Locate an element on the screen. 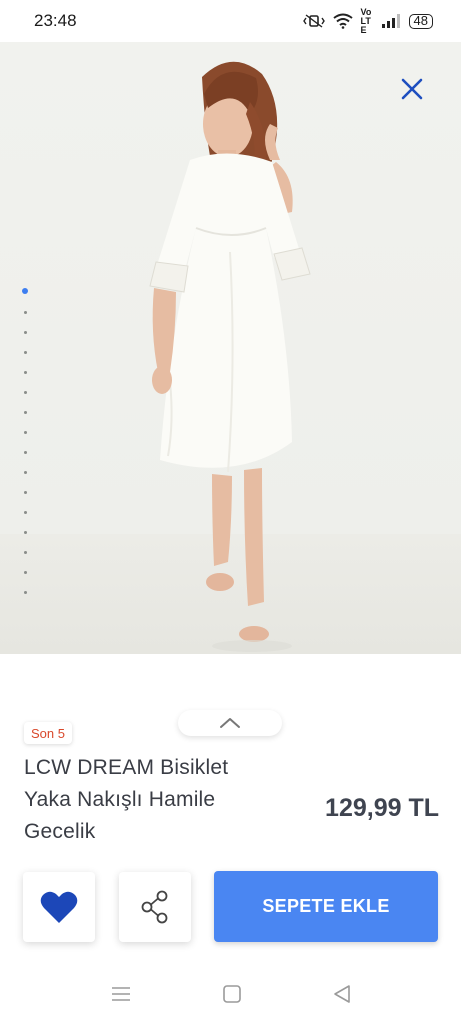 The image size is (461, 1024). home-icon is located at coordinates (232, 994).